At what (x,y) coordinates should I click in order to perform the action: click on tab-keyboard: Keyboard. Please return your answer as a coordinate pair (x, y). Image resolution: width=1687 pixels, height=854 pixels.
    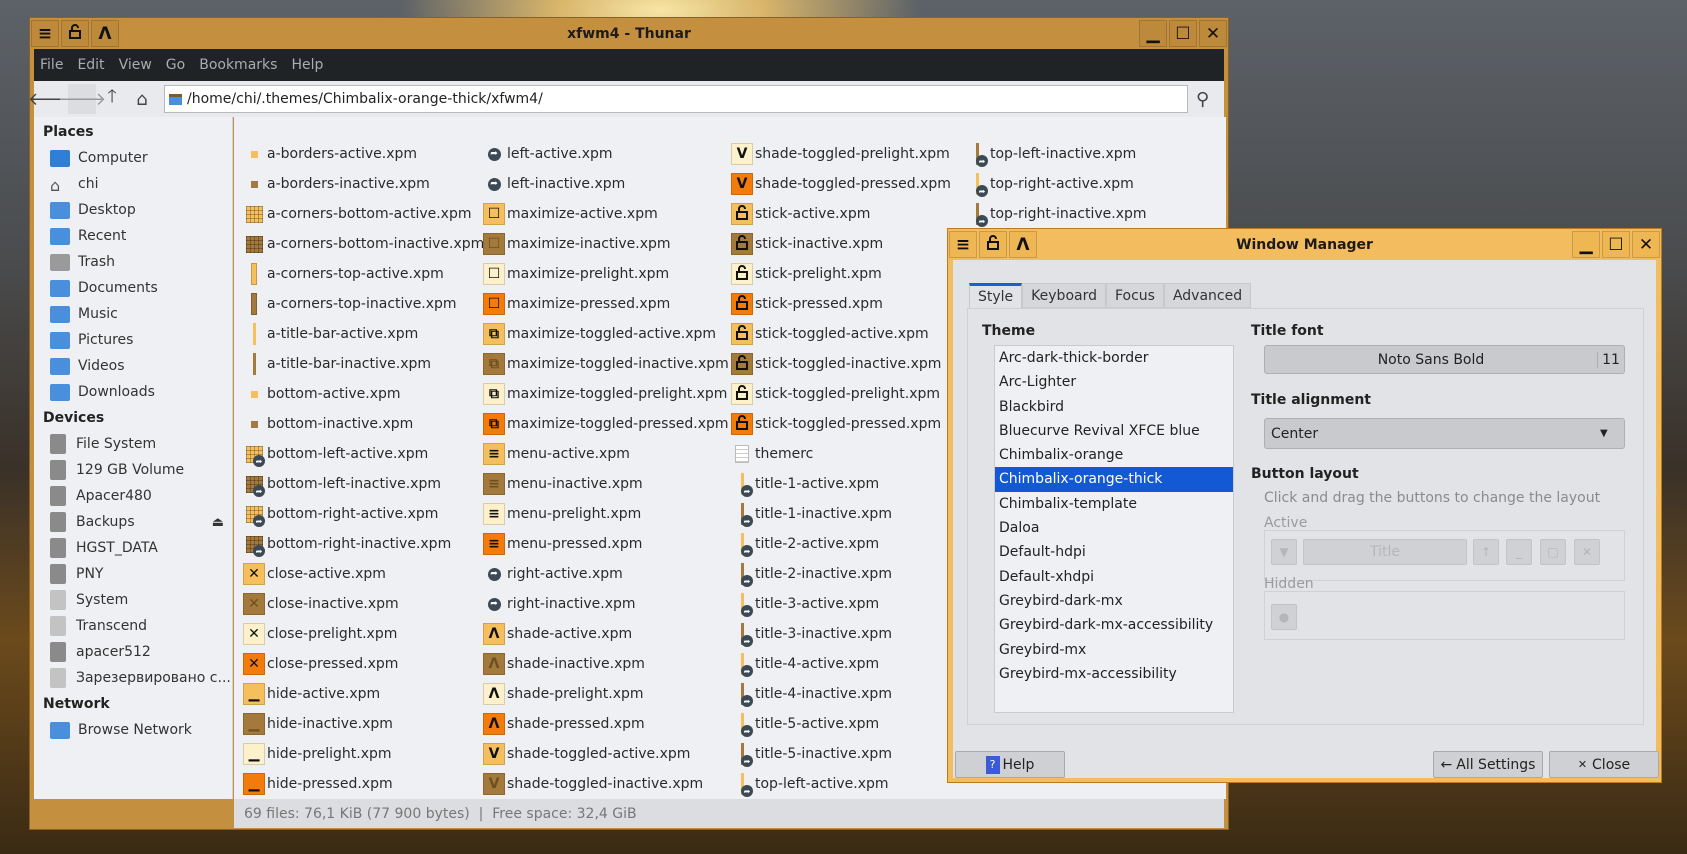
    Looking at the image, I should click on (1064, 295).